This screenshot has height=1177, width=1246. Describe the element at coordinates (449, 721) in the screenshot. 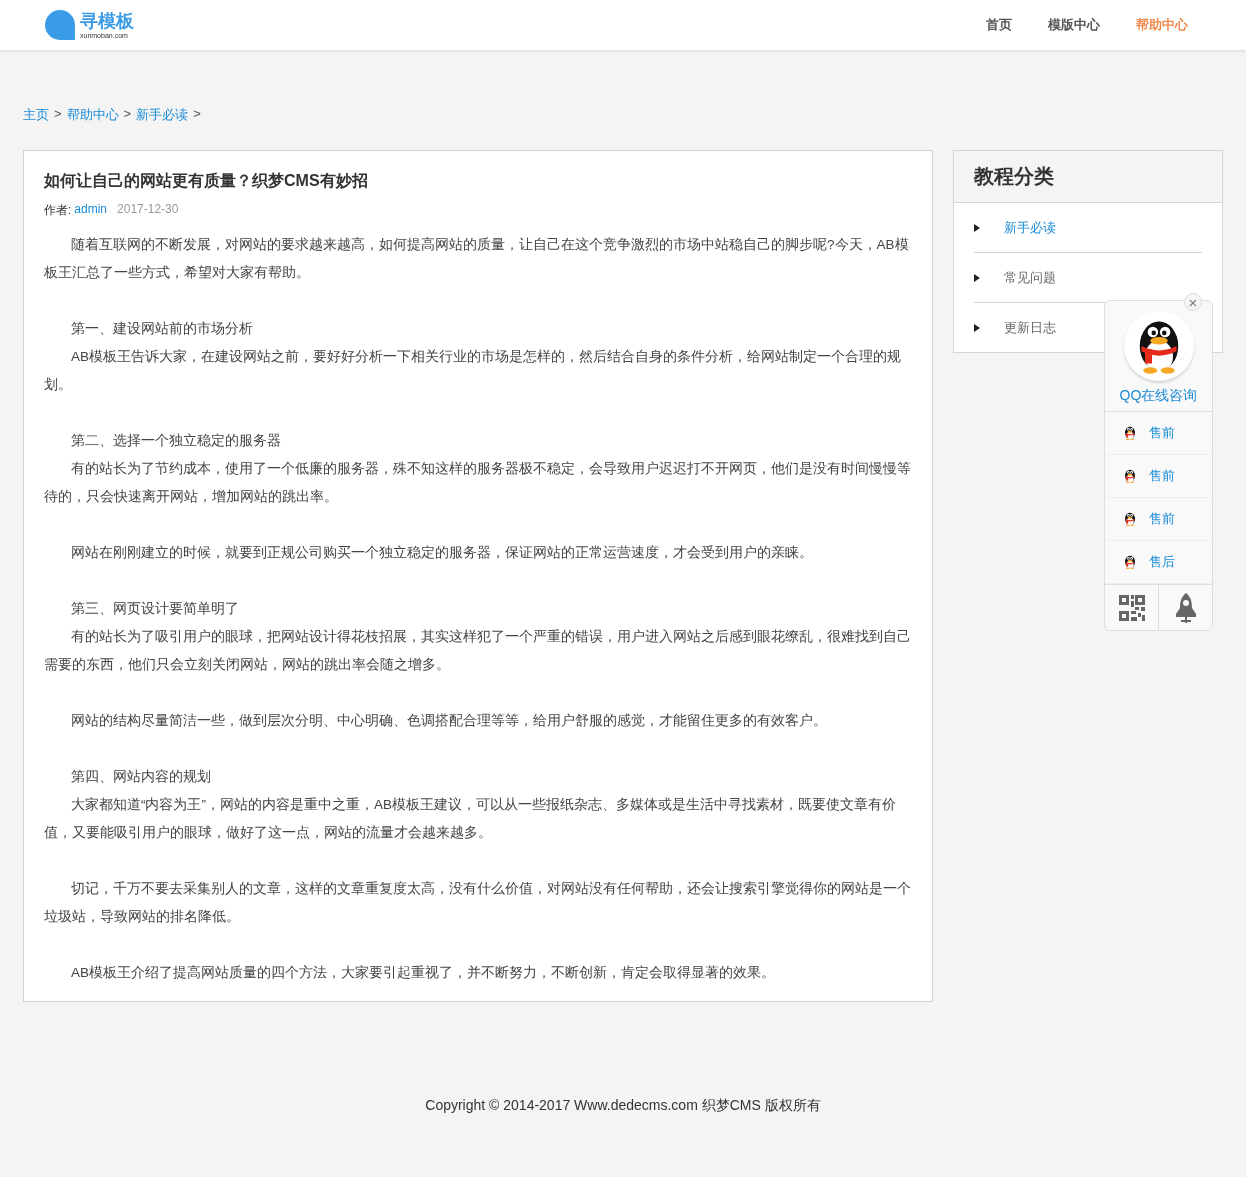

I see `article-paragraph: 网站的结构尽量简洁一些，做到层次分明、中心明确、色调搭配合理等等，给用户舒服的感觉，才能留住更多的有效客户。` at that location.